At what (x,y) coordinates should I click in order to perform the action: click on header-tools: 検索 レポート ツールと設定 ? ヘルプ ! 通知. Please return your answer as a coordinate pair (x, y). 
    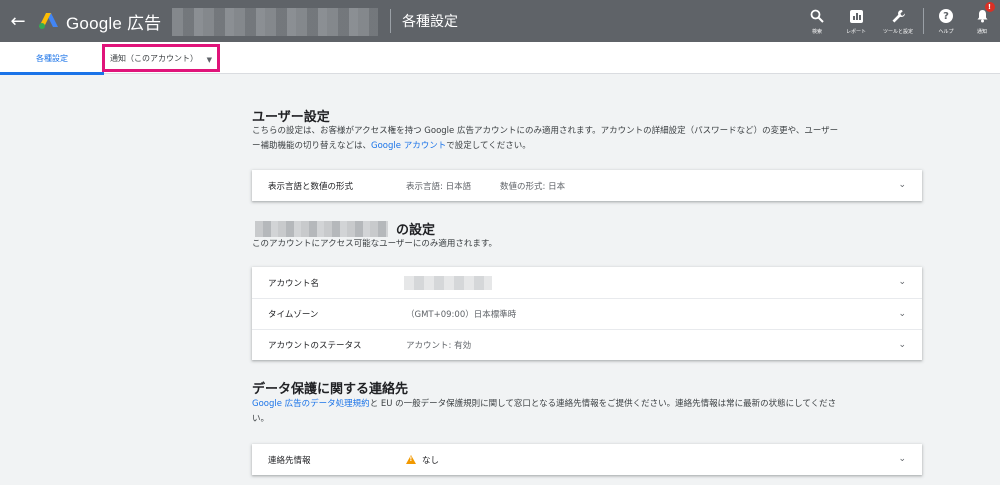
    Looking at the image, I should click on (899, 21).